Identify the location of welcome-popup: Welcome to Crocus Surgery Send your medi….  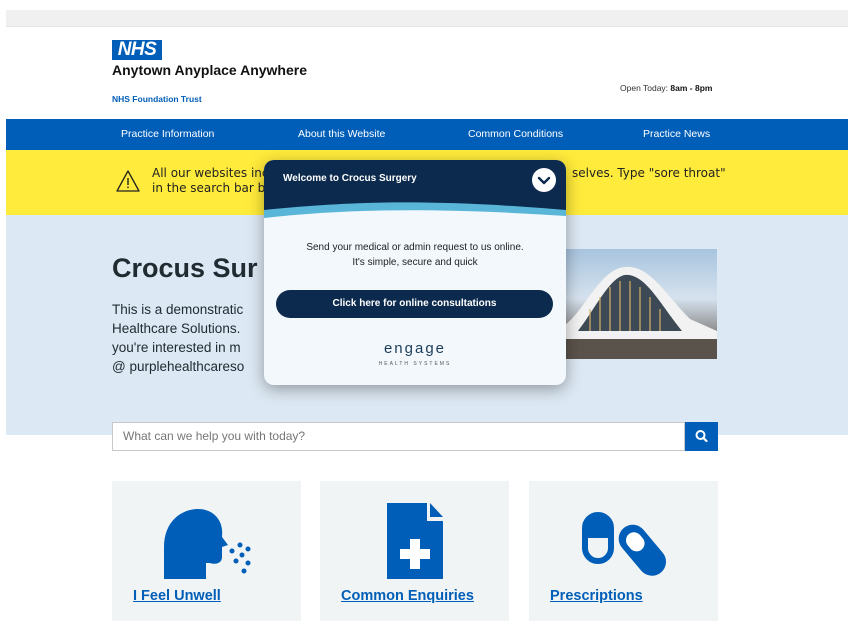
(415, 272).